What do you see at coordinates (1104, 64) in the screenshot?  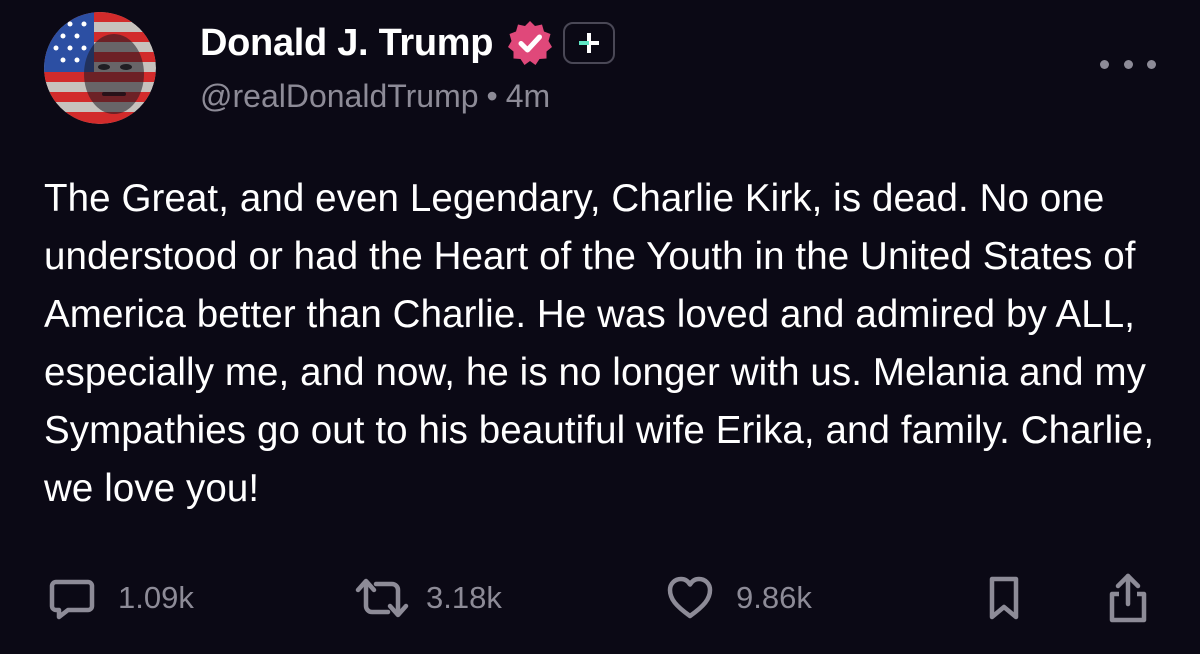 I see `more-dots-icon` at bounding box center [1104, 64].